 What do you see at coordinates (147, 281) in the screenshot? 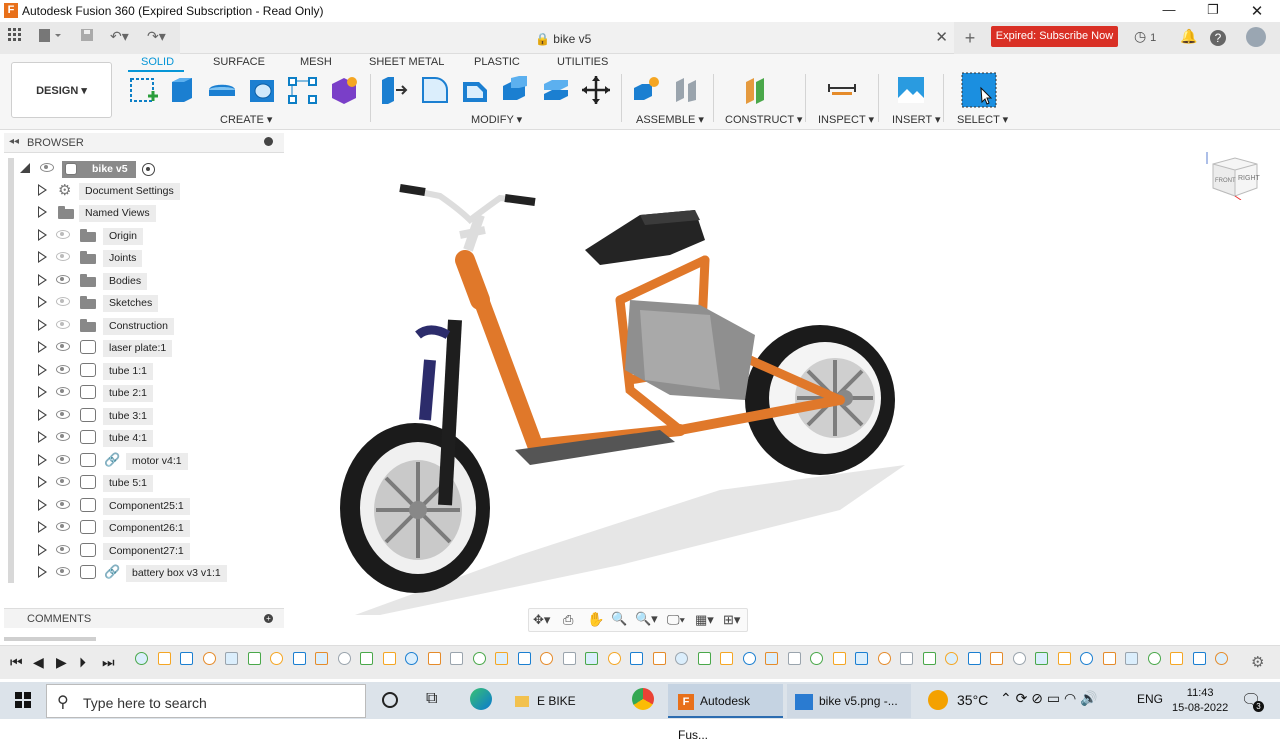
I see `tree-item-bodies: Bodies` at bounding box center [147, 281].